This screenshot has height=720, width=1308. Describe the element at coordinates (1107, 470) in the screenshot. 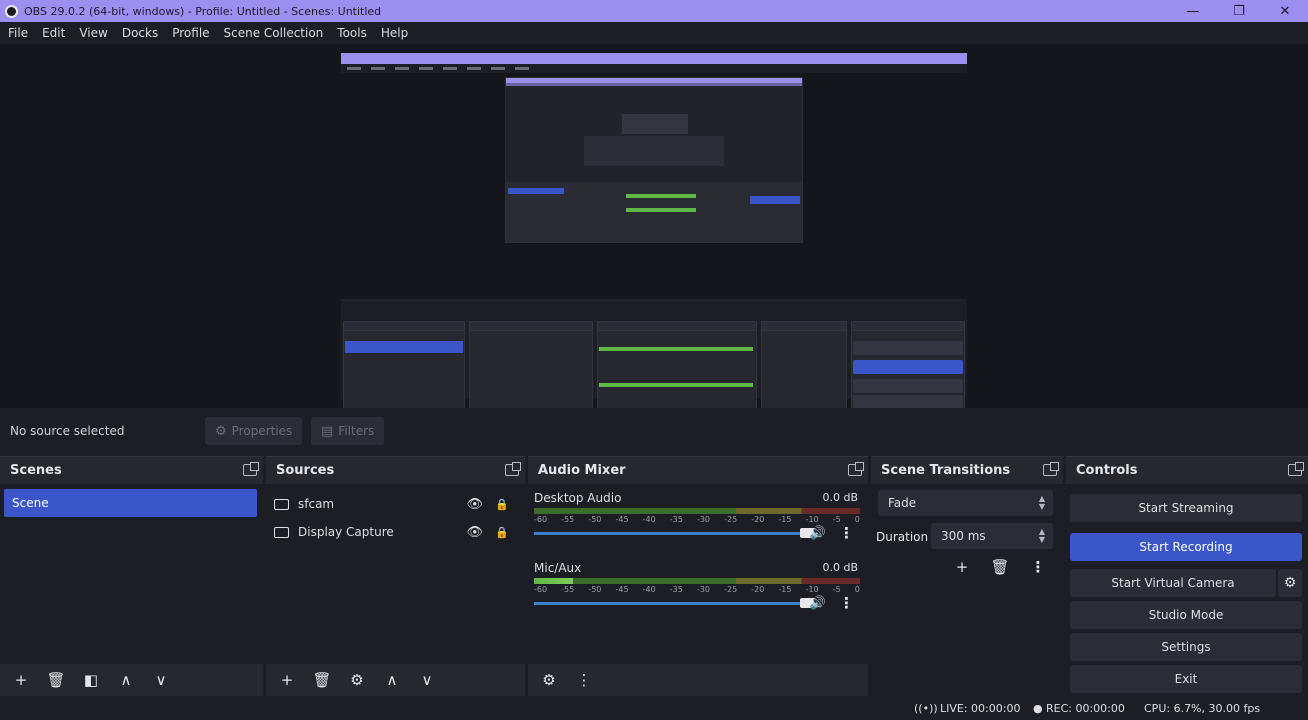

I see `controls-title: Controls` at that location.